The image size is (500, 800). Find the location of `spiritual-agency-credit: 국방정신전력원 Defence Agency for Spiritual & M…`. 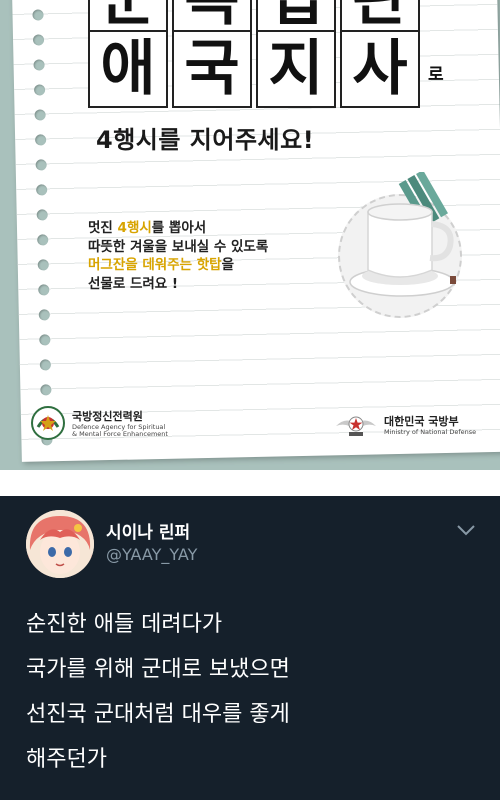

spiritual-agency-credit: 국방정신전력원 Defence Agency for Spiritual & M… is located at coordinates (99, 423).